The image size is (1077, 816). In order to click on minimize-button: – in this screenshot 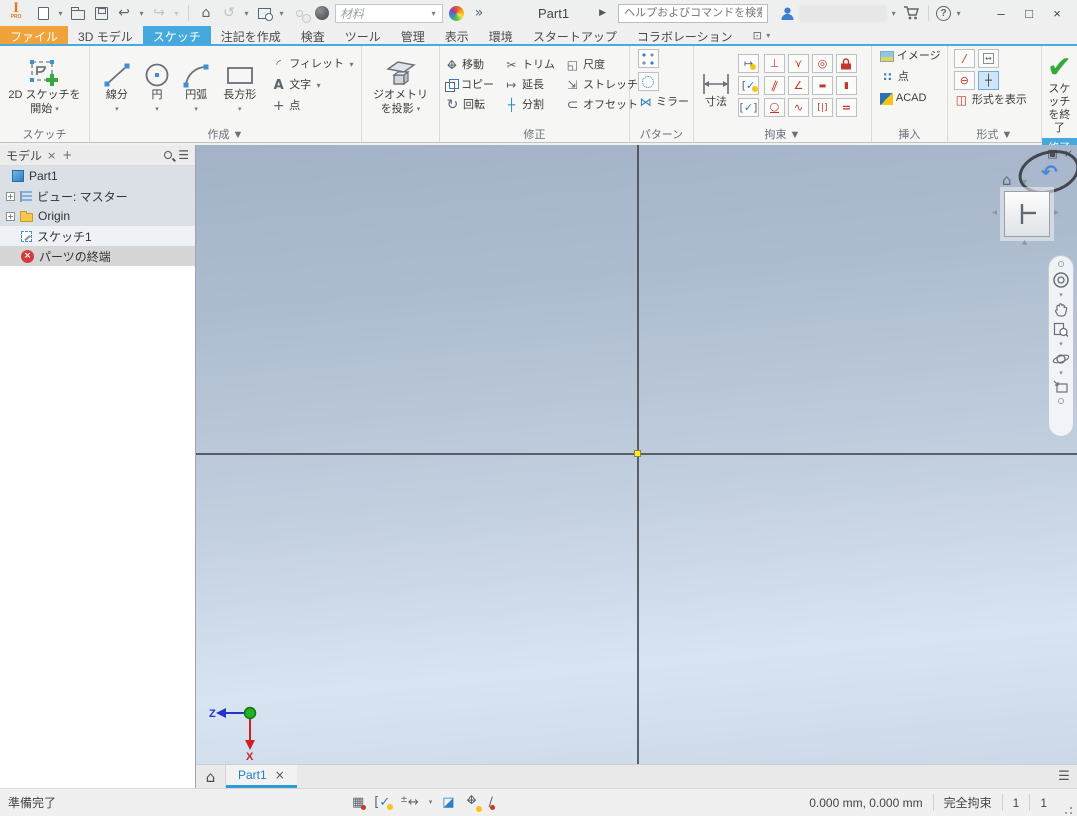, I will do `click(1001, 13)`.